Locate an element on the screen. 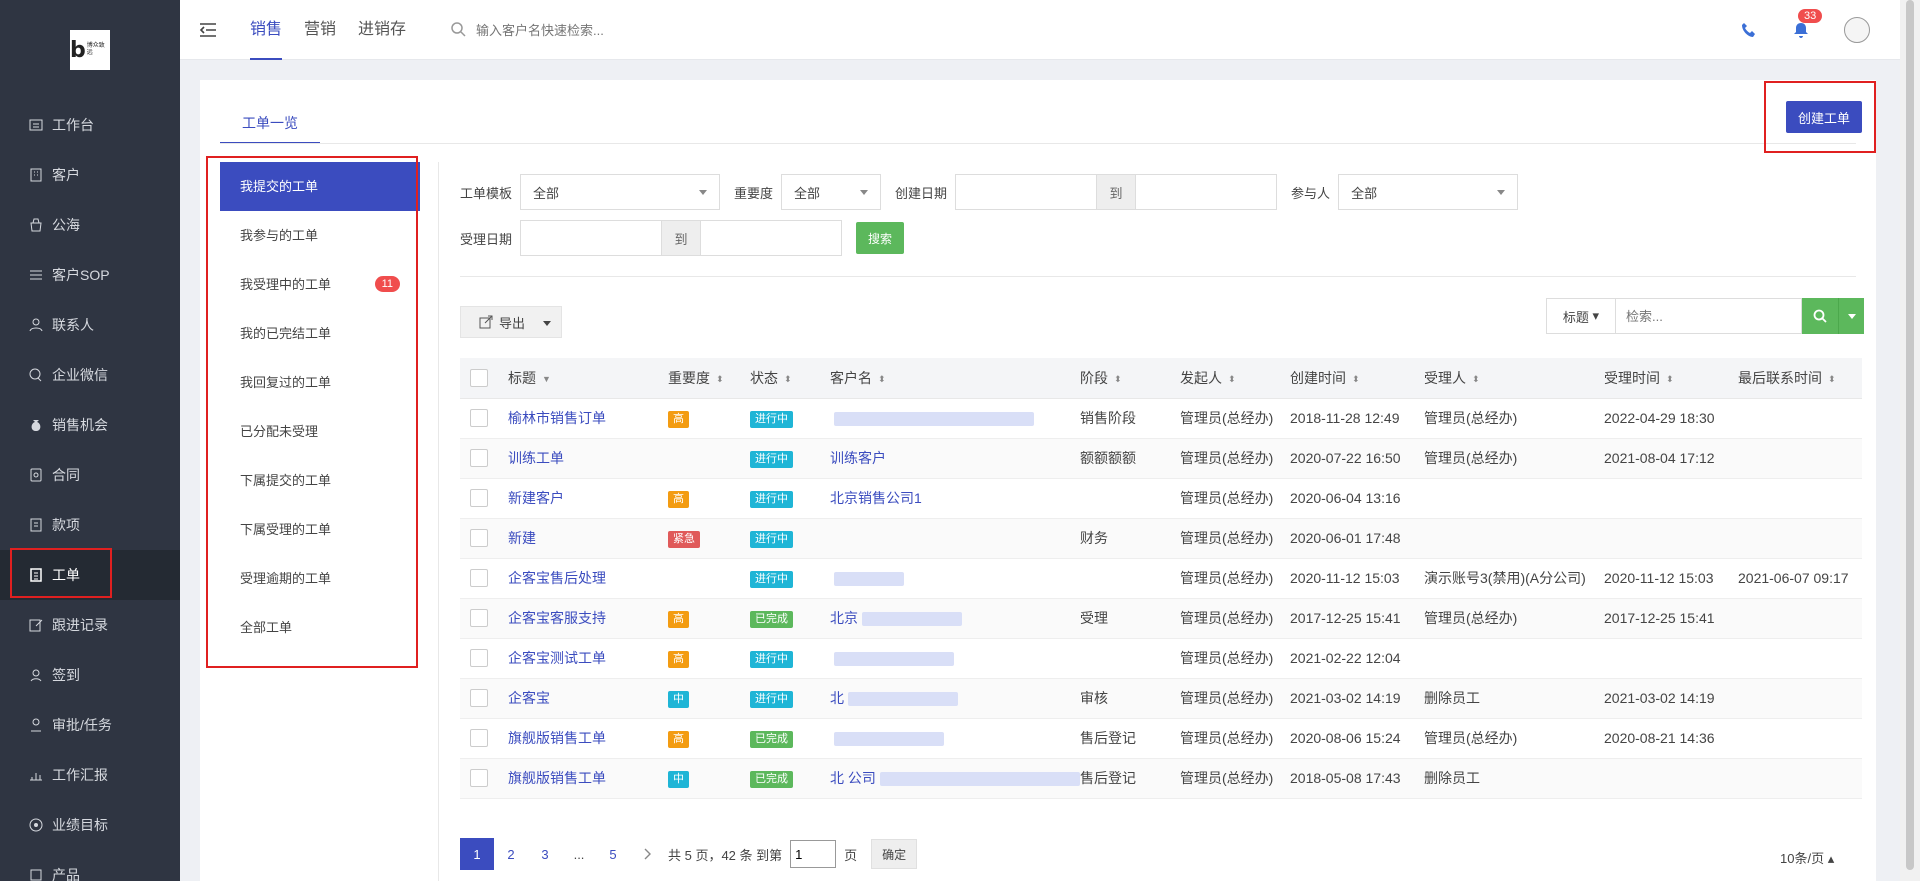 Image resolution: width=1920 pixels, height=881 pixels. scrollbar-thumb is located at coordinates (1910, 435).